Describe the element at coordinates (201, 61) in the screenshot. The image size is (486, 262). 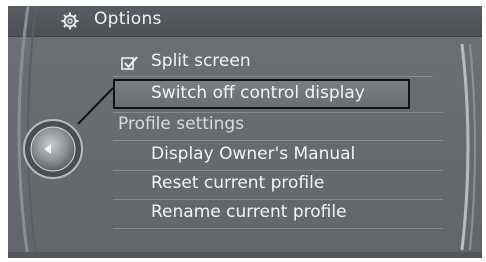
I see `split-screen-item: Split screen` at that location.